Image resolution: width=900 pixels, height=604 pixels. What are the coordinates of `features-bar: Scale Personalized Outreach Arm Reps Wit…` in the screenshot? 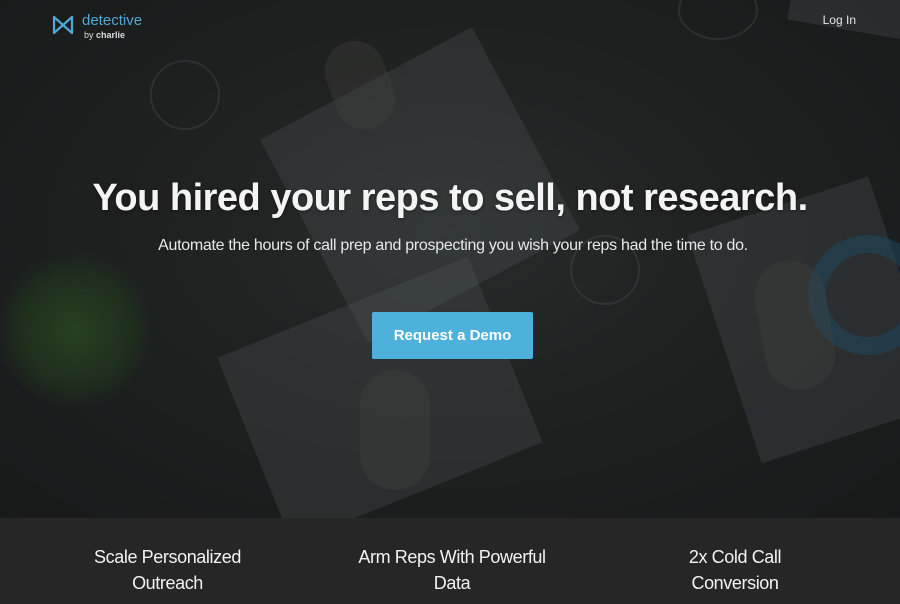 It's located at (450, 561).